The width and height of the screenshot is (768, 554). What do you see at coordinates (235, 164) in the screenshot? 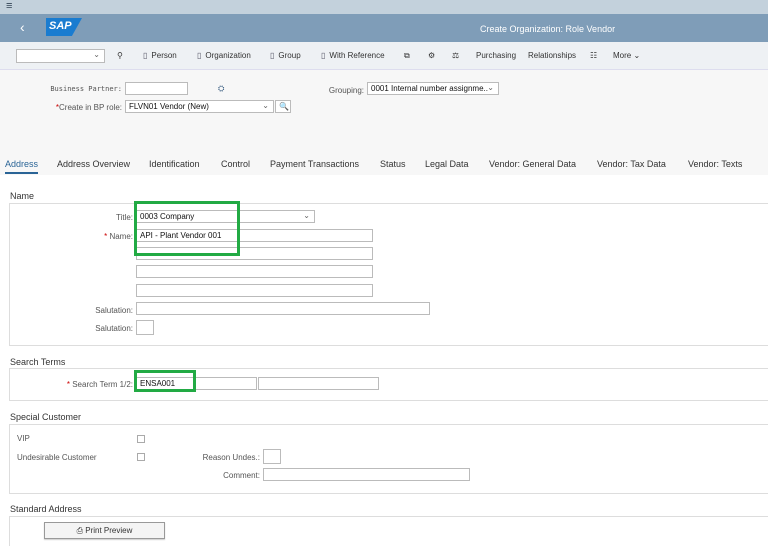
I see `tab-control: Control` at bounding box center [235, 164].